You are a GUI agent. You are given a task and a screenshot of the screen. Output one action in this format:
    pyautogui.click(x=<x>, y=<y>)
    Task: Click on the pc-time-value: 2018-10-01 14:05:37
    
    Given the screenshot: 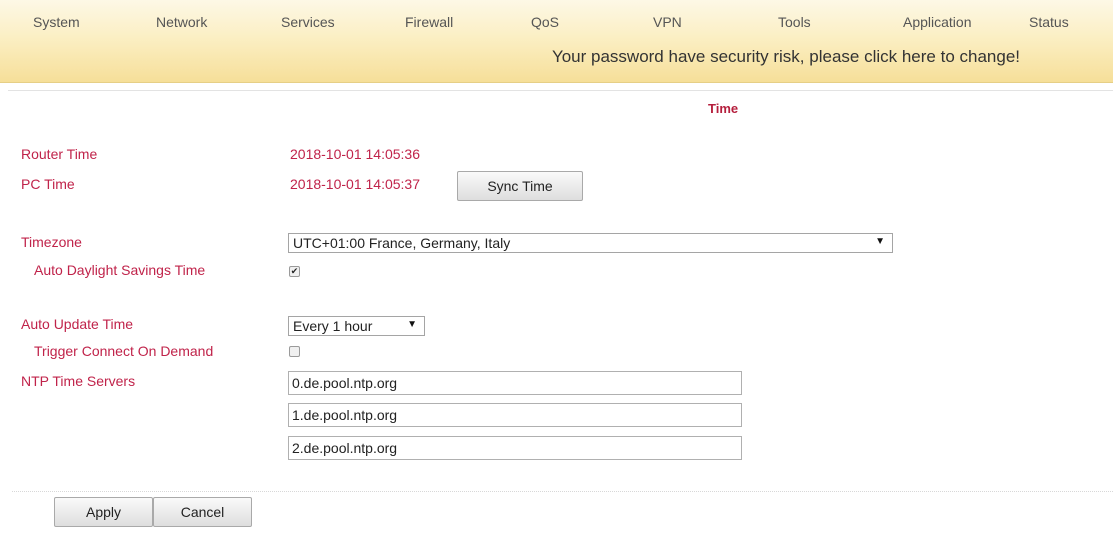 What is the action you would take?
    pyautogui.click(x=355, y=184)
    